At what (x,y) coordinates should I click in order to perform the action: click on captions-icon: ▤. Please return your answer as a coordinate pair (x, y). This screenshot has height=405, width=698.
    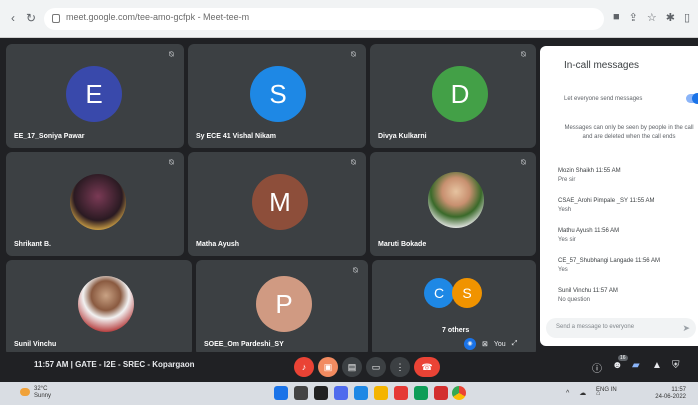
    Looking at the image, I should click on (352, 367).